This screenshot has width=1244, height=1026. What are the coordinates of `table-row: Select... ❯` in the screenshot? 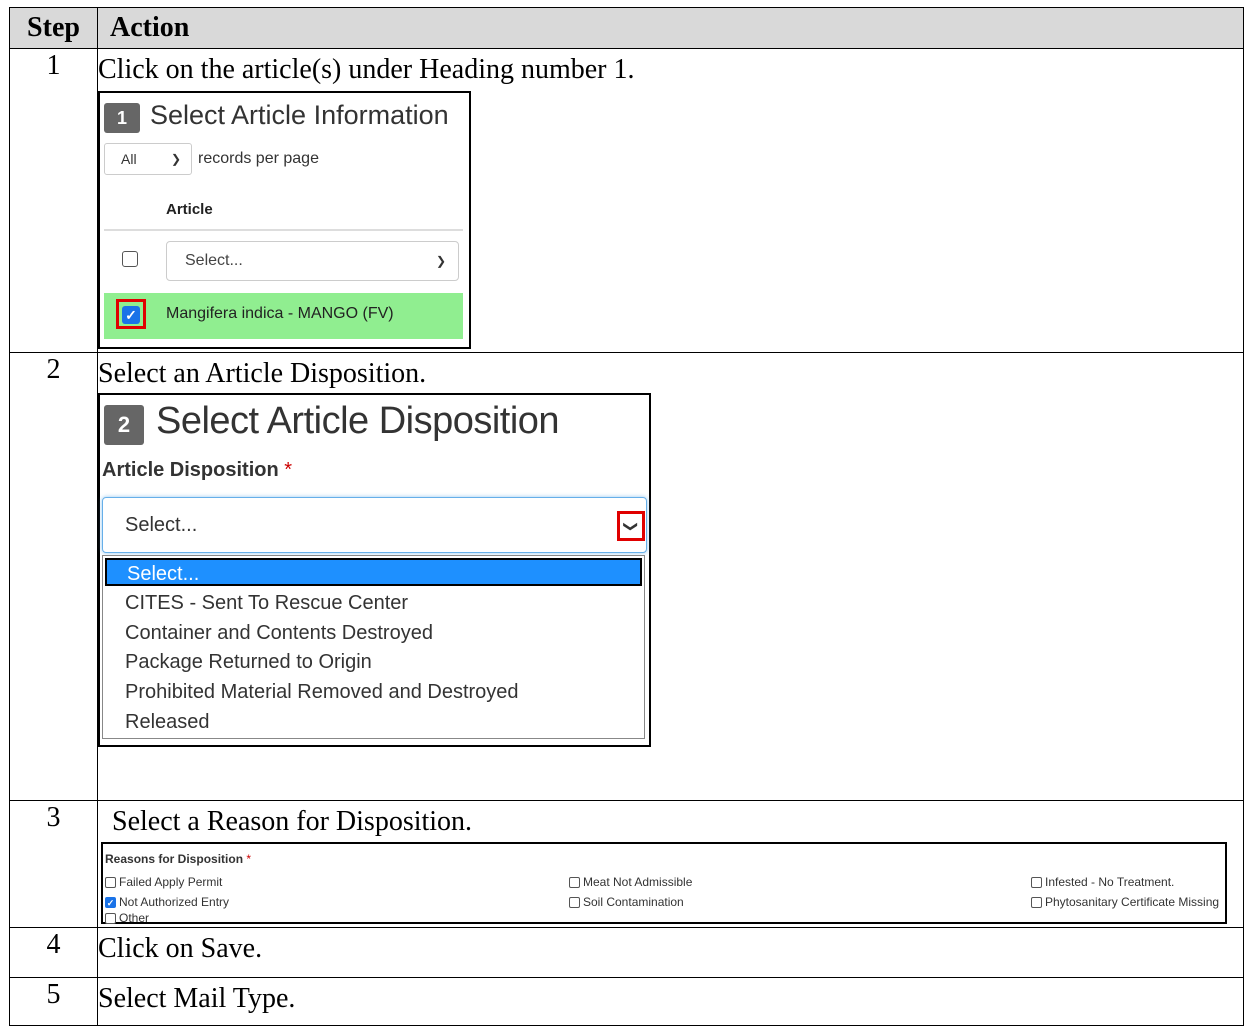 It's located at (283, 261).